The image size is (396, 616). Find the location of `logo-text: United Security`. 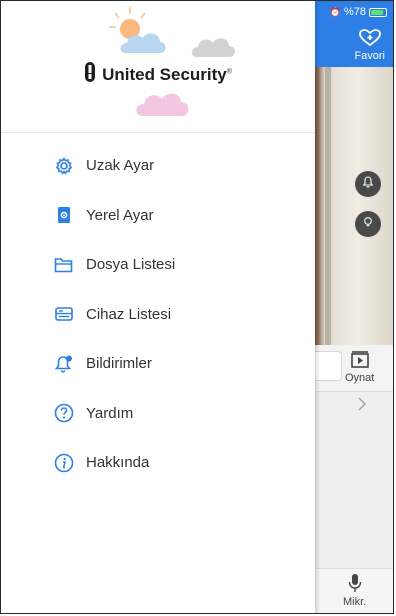

logo-text: United Security is located at coordinates (164, 74).